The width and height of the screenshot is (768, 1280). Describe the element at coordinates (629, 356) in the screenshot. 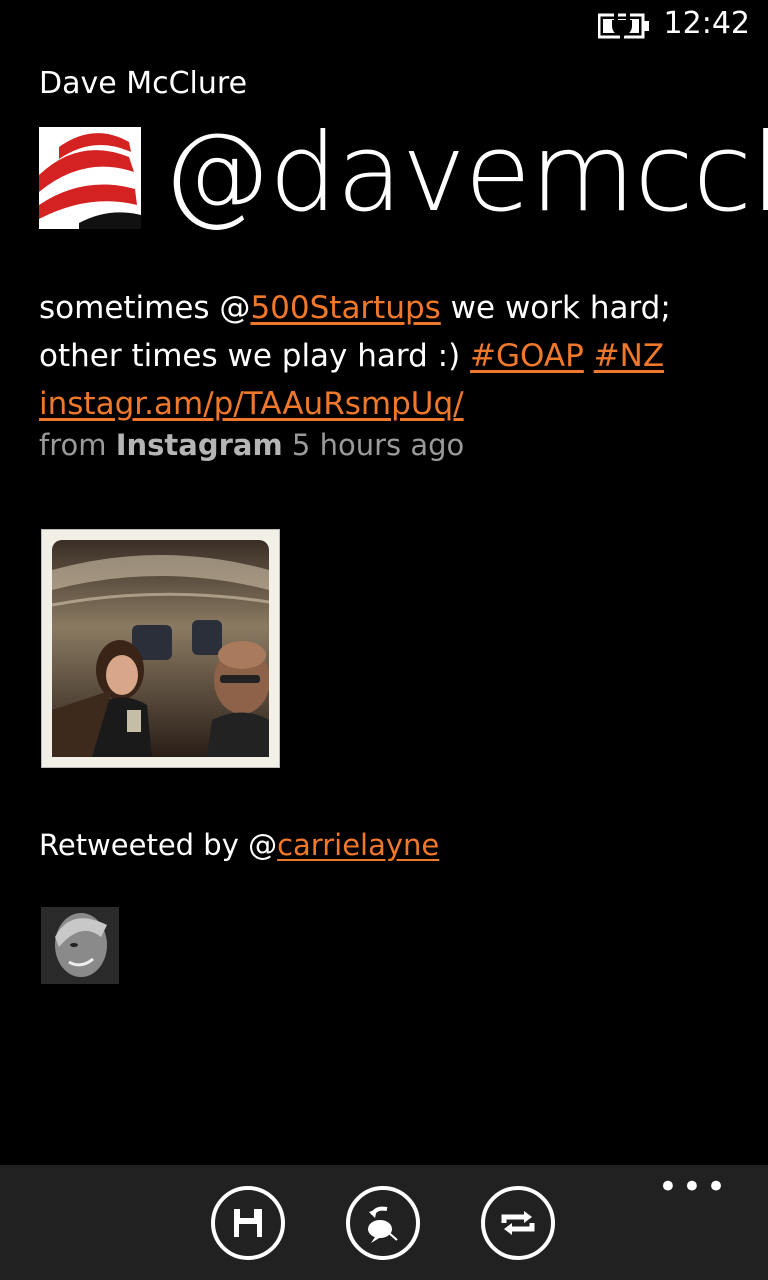

I see `hashtag-link: #NZ` at that location.